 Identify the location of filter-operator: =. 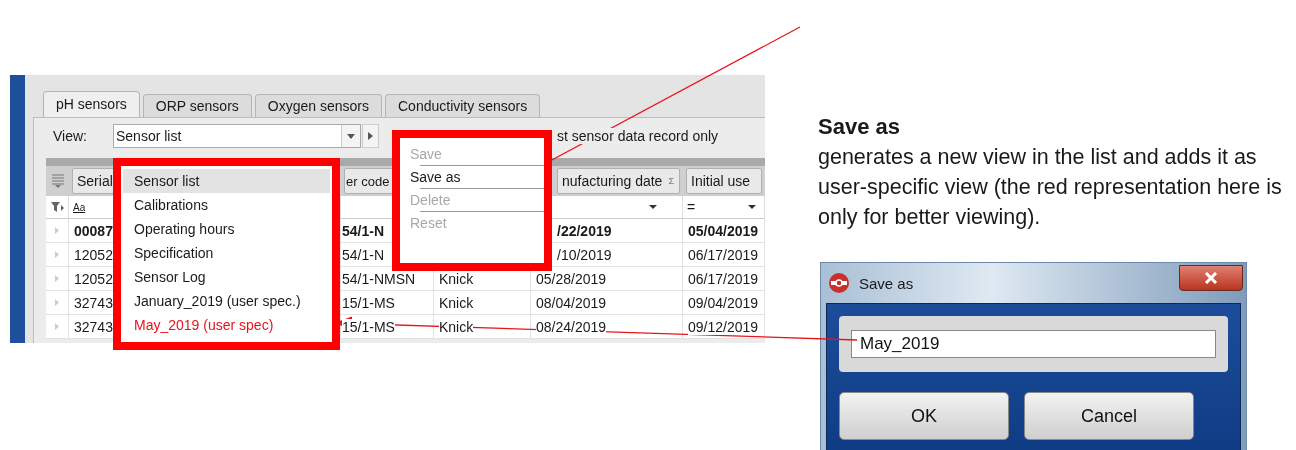
(691, 207).